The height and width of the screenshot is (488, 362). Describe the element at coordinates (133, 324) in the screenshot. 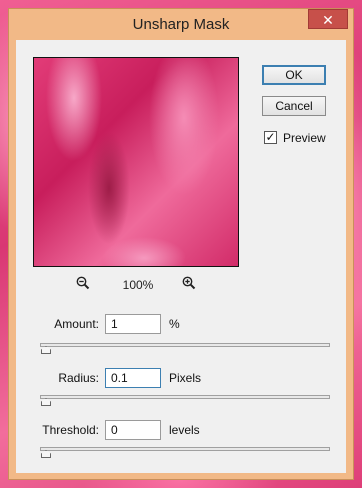

I see `amount-input` at that location.